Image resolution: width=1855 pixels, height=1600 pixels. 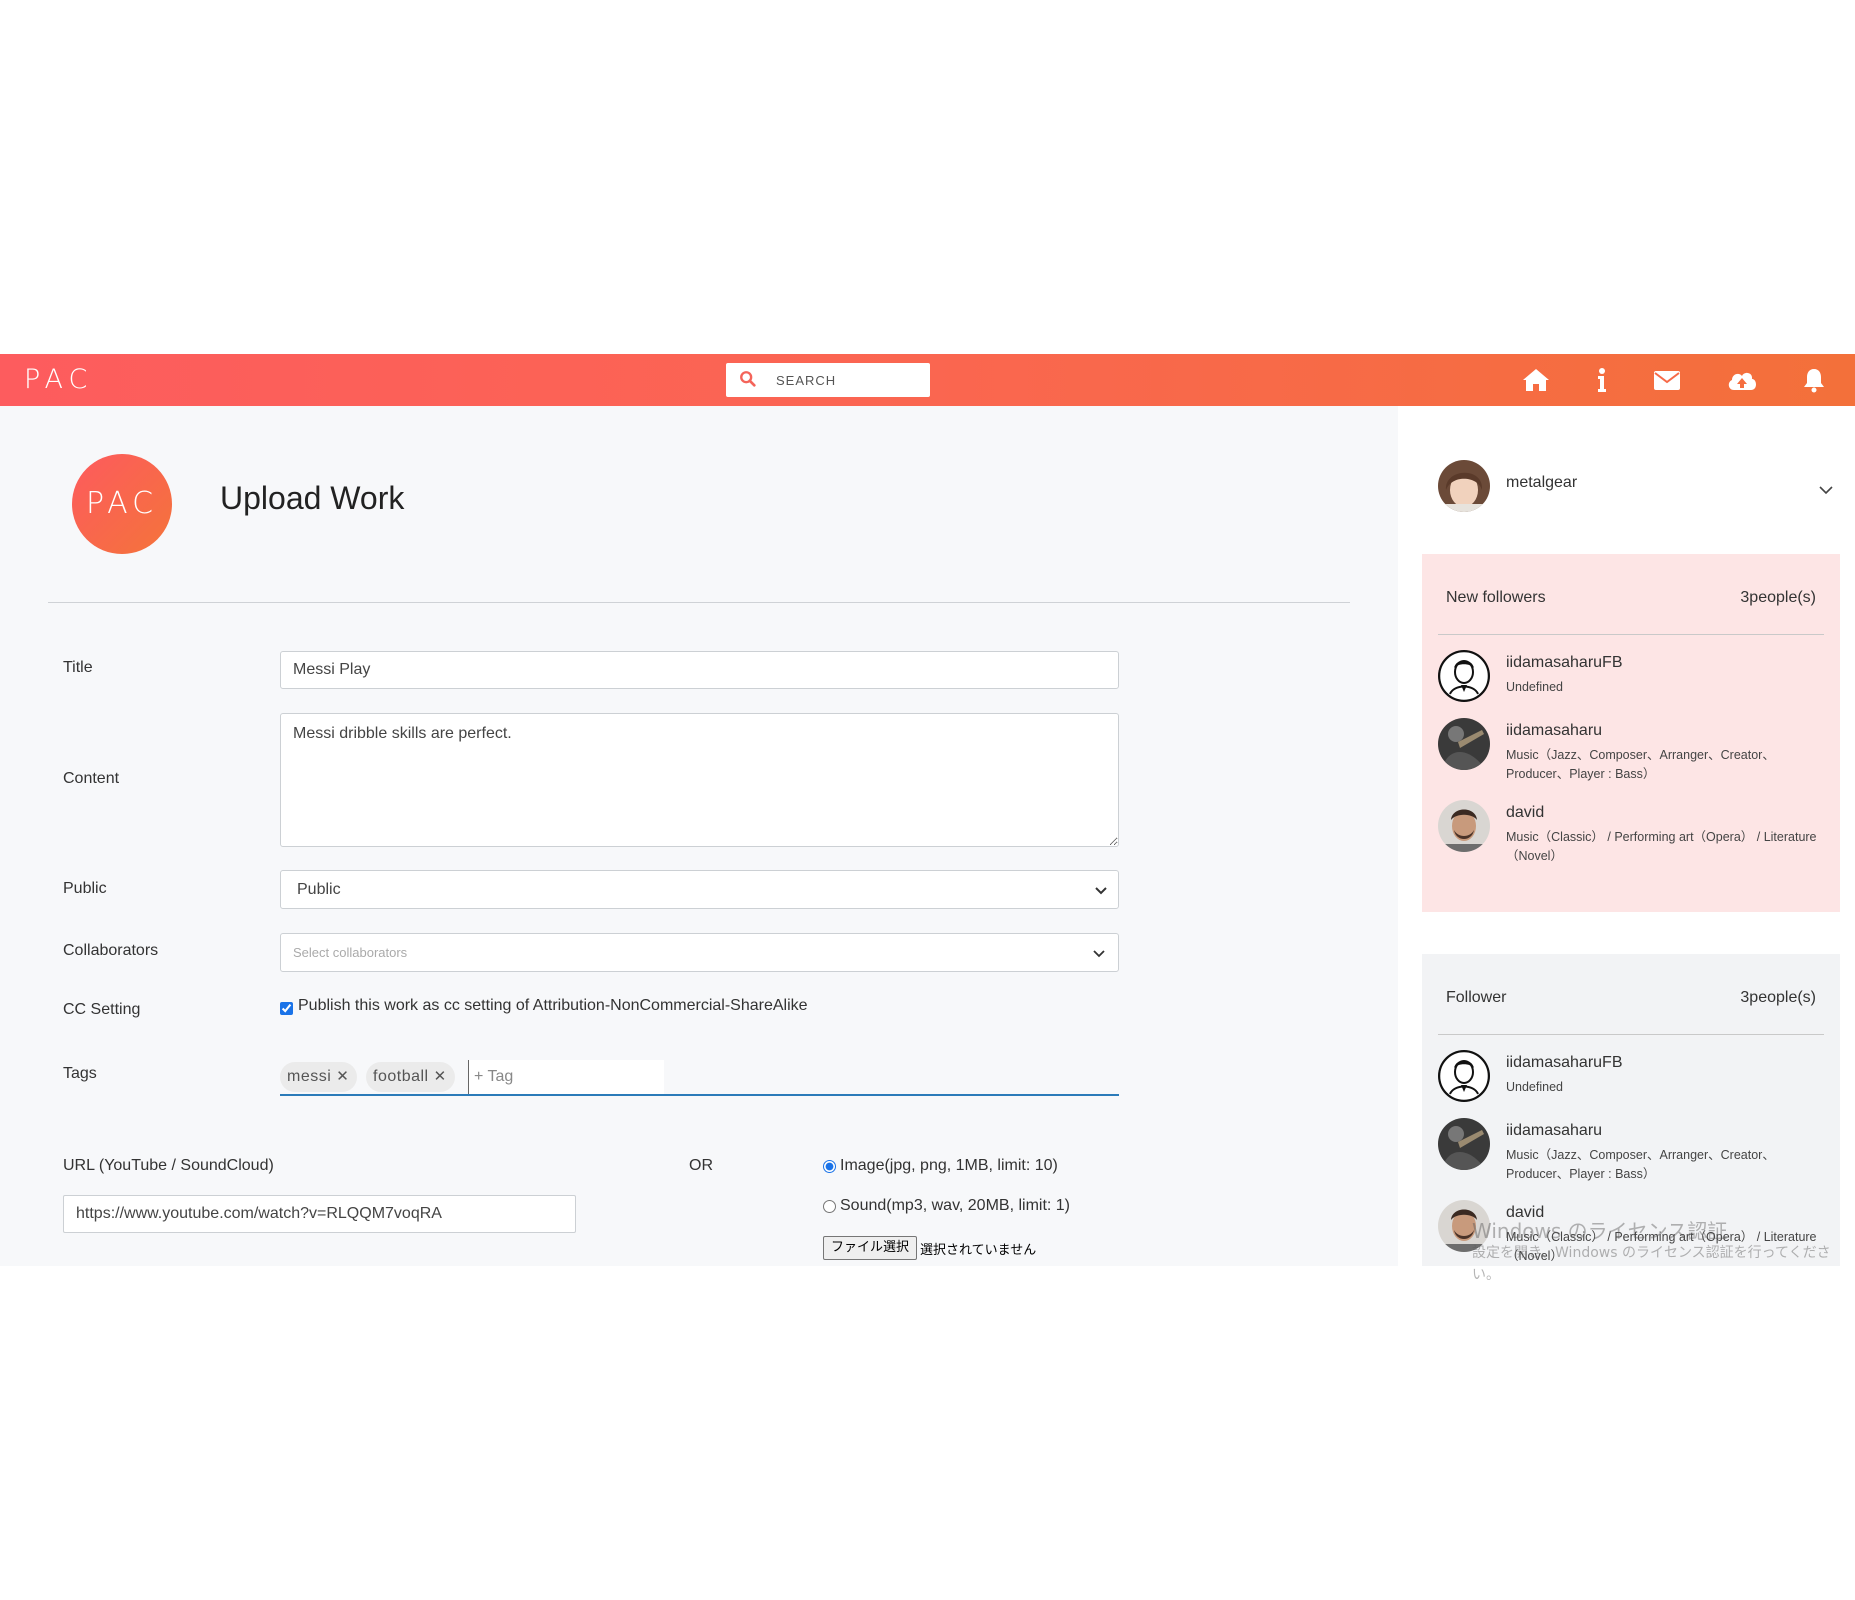 What do you see at coordinates (122, 504) in the screenshot?
I see `pac-logo: PAC` at bounding box center [122, 504].